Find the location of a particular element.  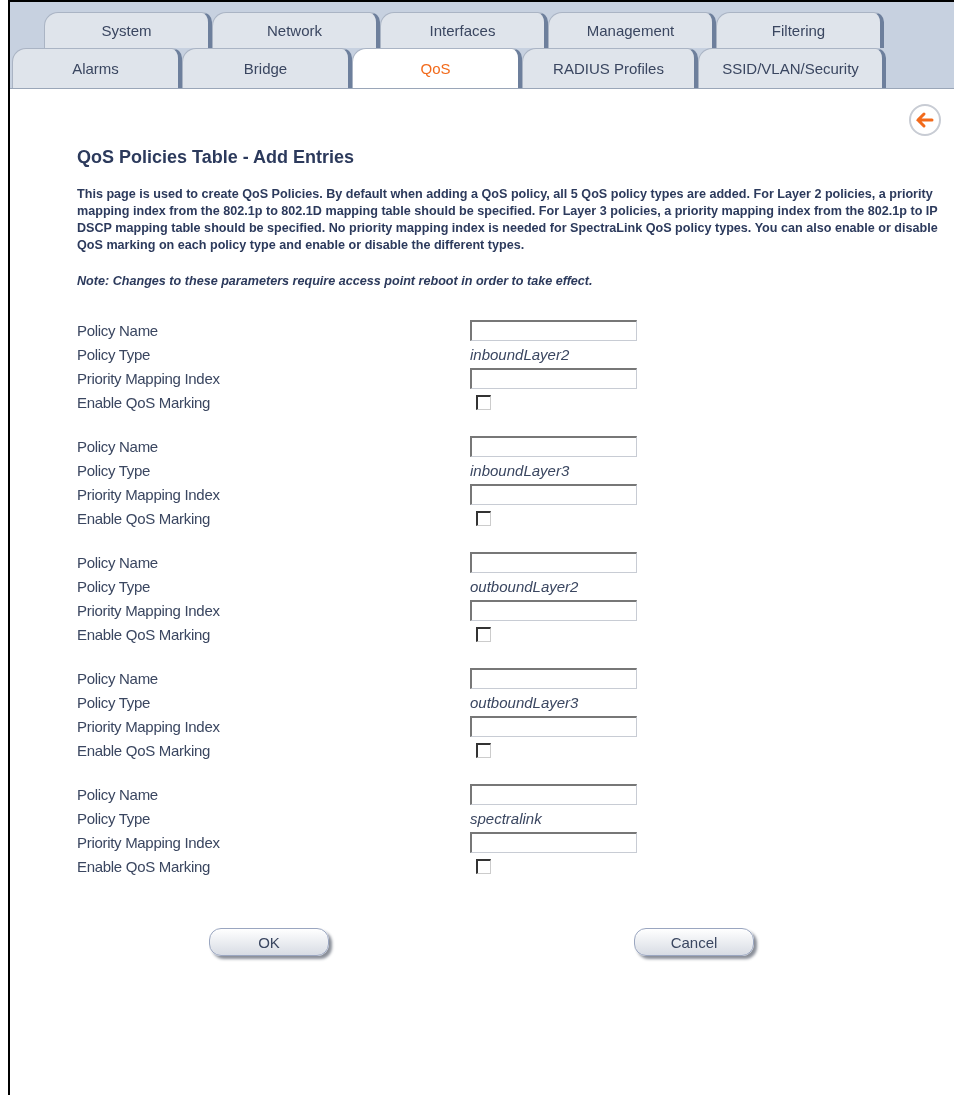

tab: Filtering is located at coordinates (800, 30).